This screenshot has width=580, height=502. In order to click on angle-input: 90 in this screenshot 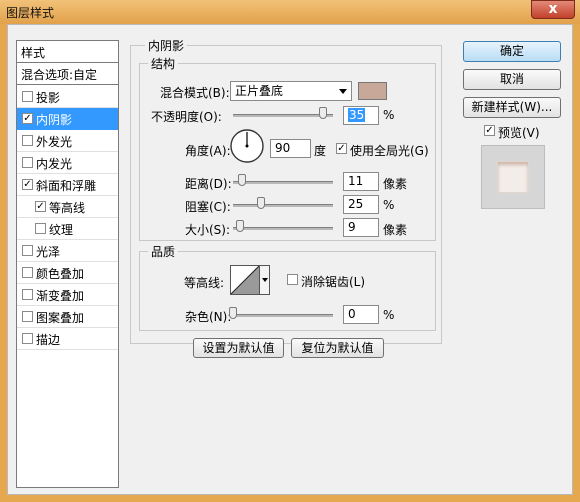, I will do `click(290, 148)`.